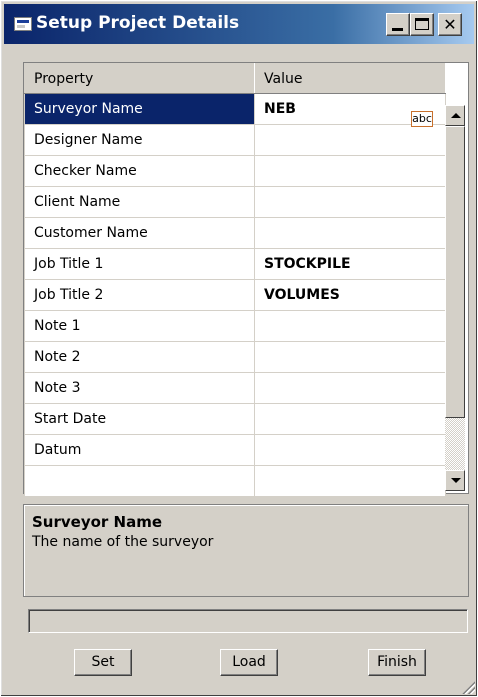 The image size is (478, 697). I want to click on close-icon: ✕, so click(450, 24).